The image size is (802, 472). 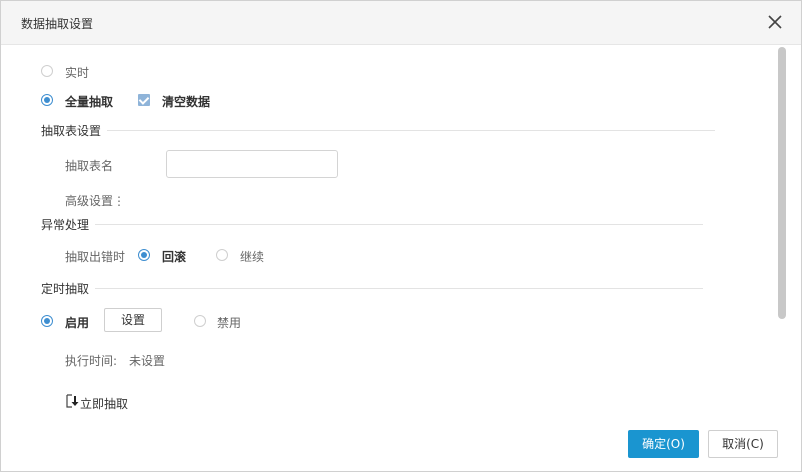 What do you see at coordinates (77, 323) in the screenshot?
I see `enable-schedule-label: 启用` at bounding box center [77, 323].